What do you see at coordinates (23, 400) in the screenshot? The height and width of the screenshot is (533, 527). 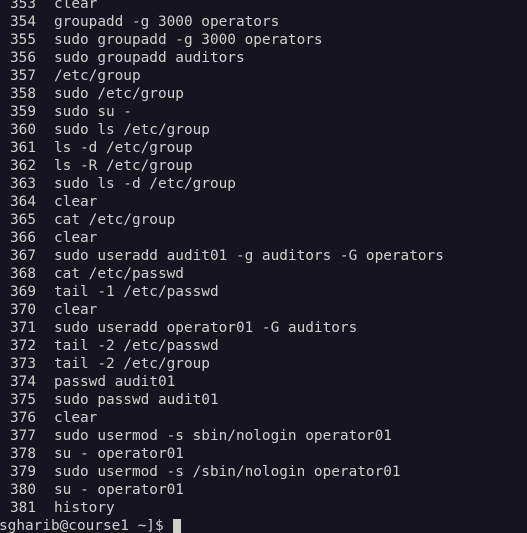 I see `history-line-number: 375` at bounding box center [23, 400].